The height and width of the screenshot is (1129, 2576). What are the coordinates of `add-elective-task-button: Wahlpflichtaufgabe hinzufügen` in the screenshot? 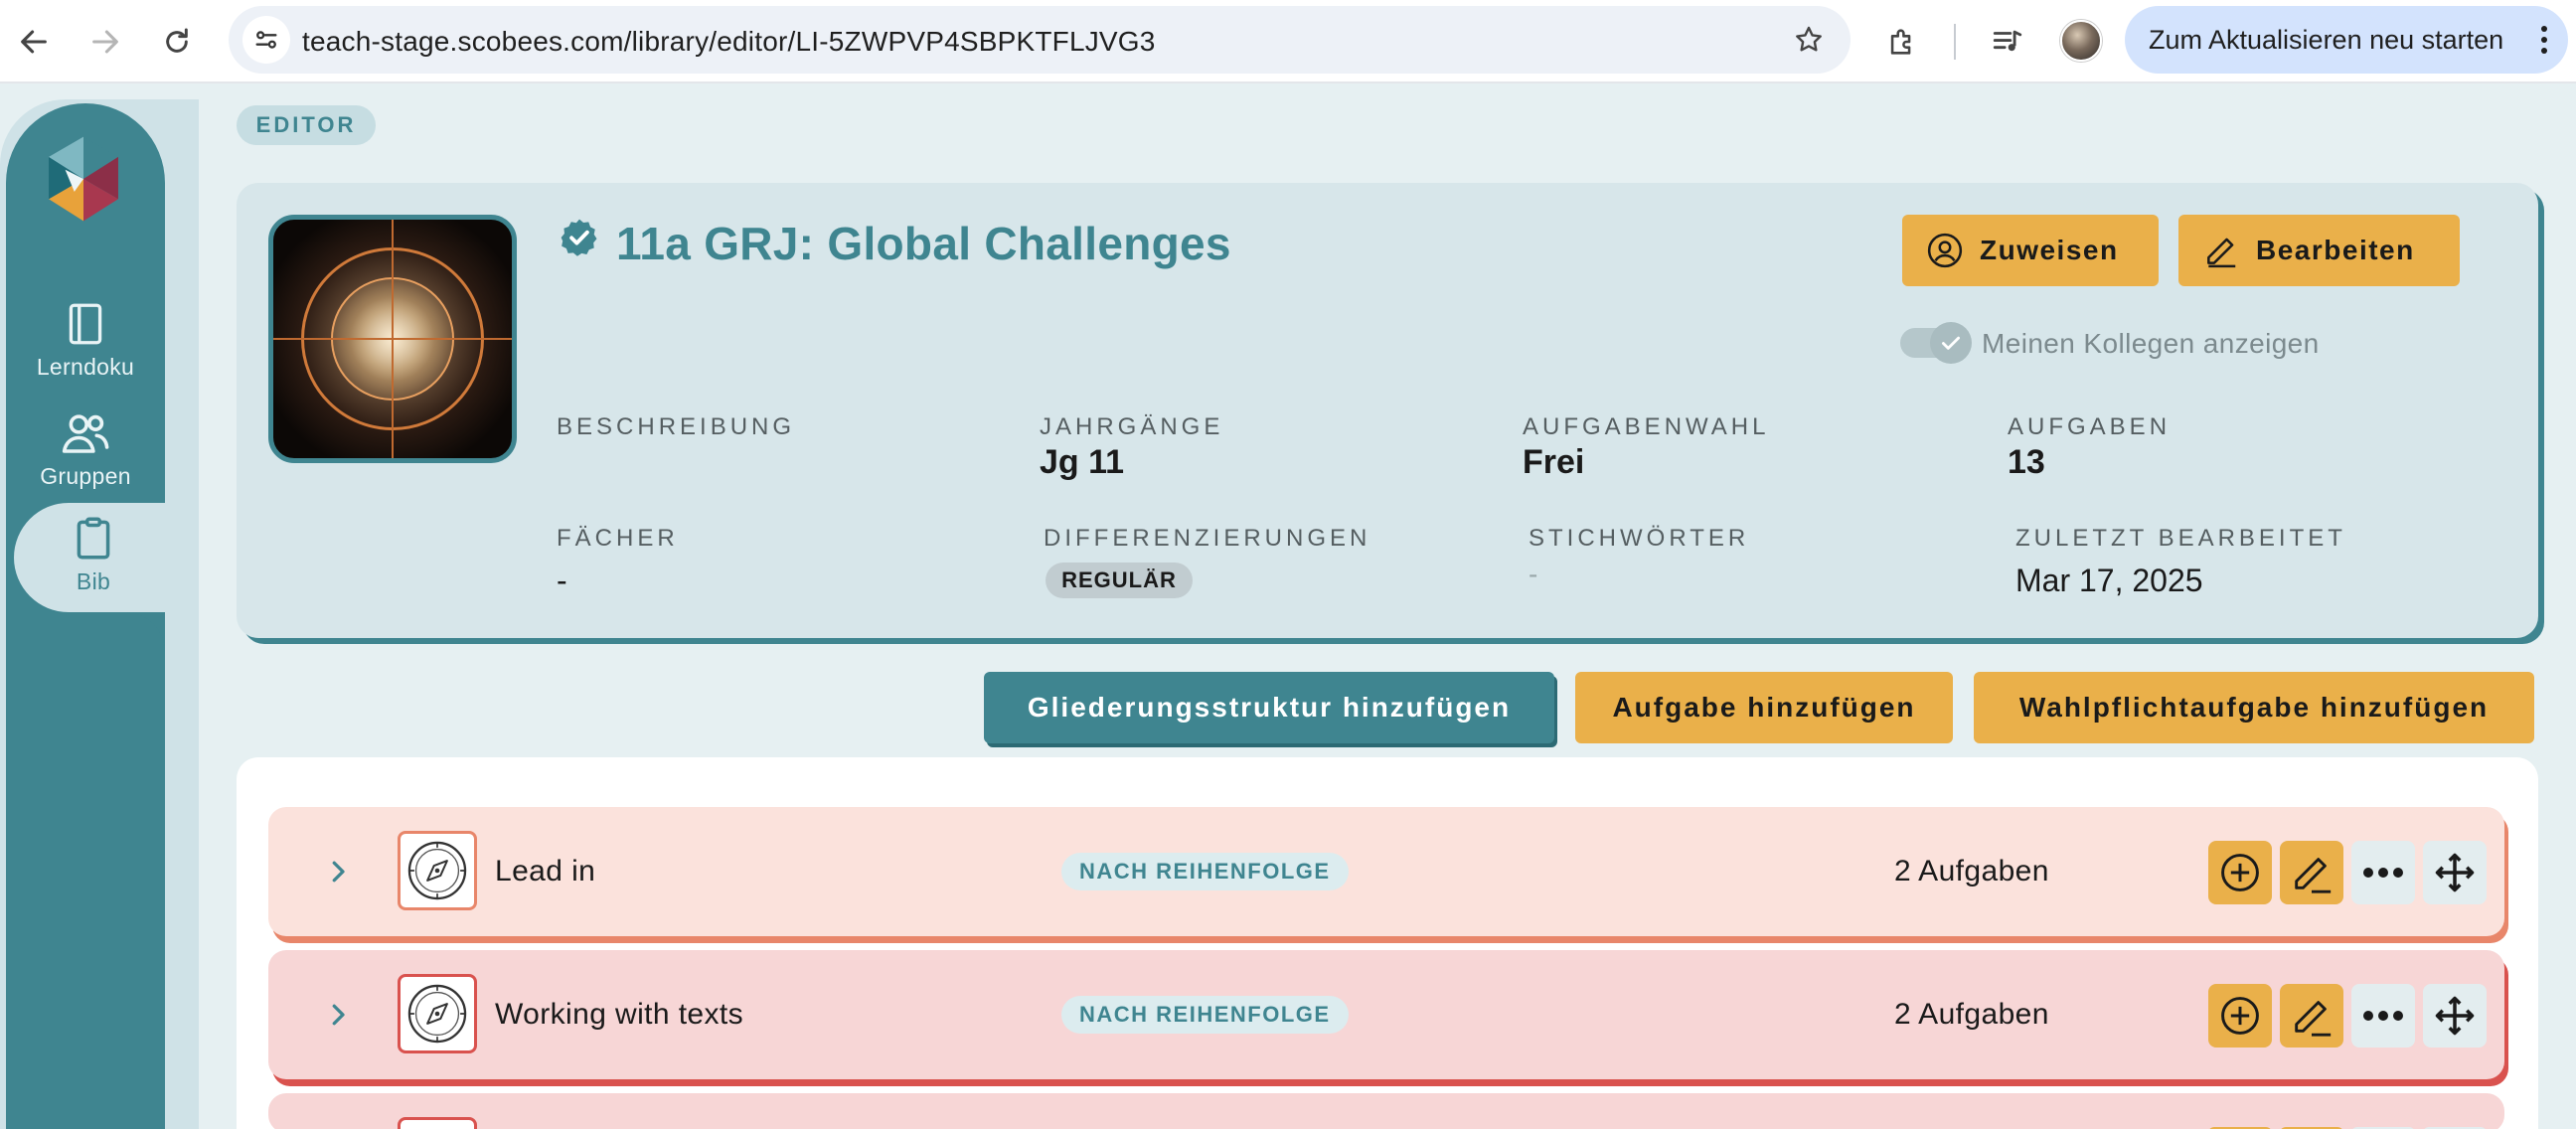 It's located at (2254, 707).